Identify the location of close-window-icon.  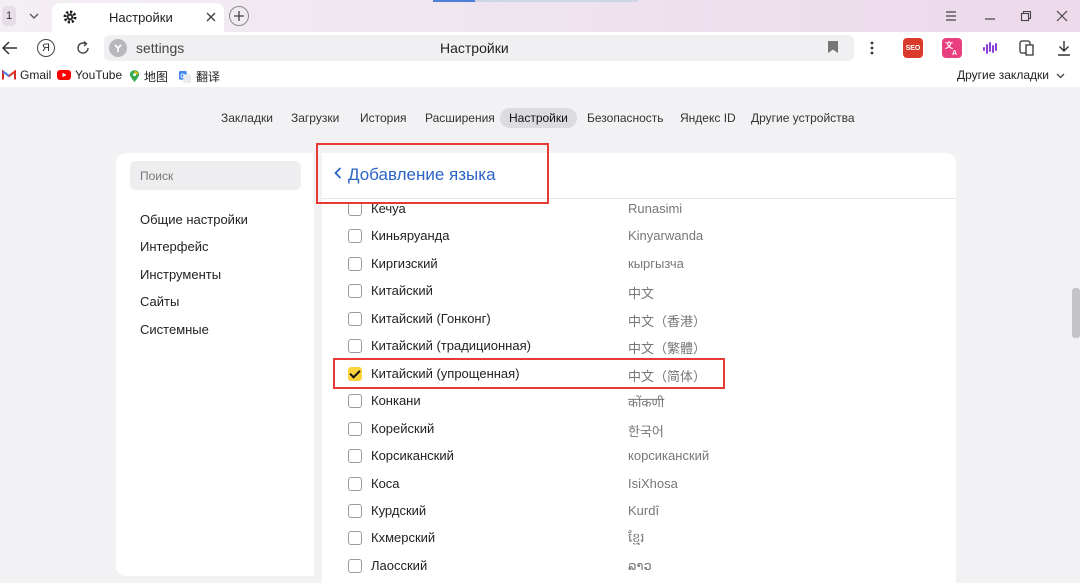
(1062, 16).